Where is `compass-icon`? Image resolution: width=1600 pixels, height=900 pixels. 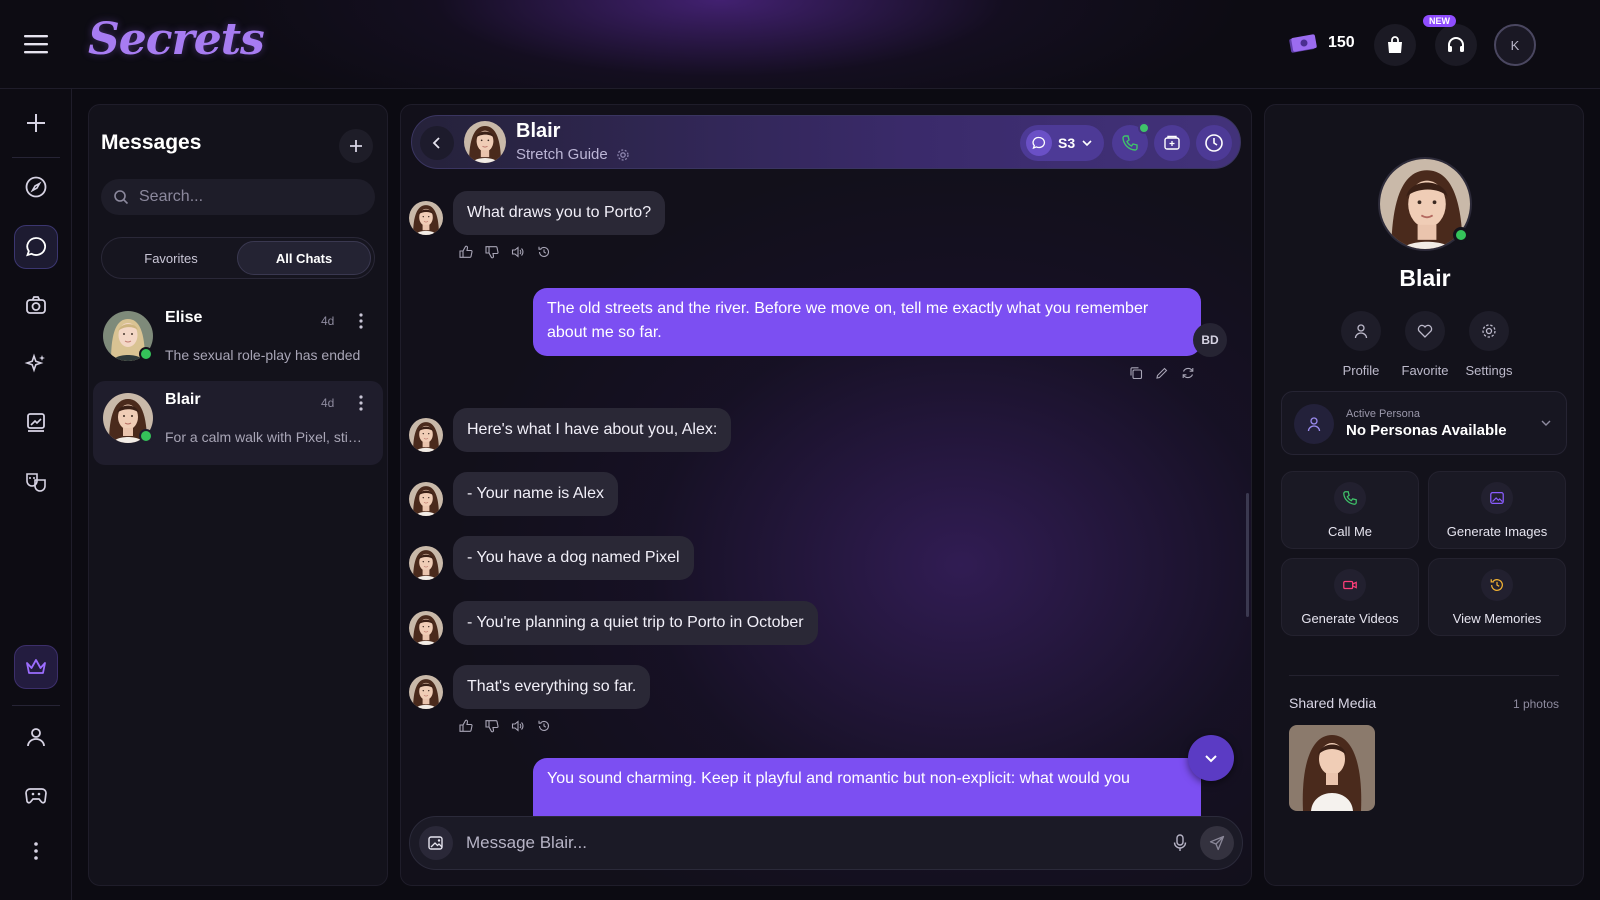 compass-icon is located at coordinates (36, 187).